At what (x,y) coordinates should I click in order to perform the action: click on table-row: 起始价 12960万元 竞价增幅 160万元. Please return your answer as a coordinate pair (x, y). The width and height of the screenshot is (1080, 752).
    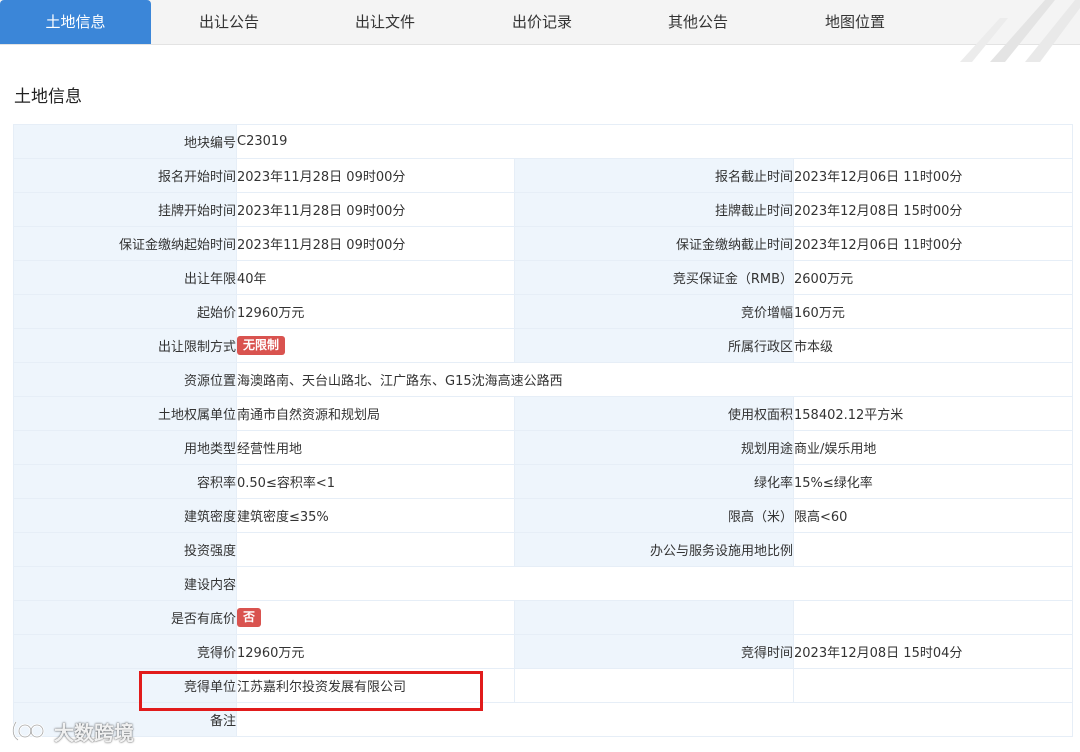
    Looking at the image, I should click on (543, 311).